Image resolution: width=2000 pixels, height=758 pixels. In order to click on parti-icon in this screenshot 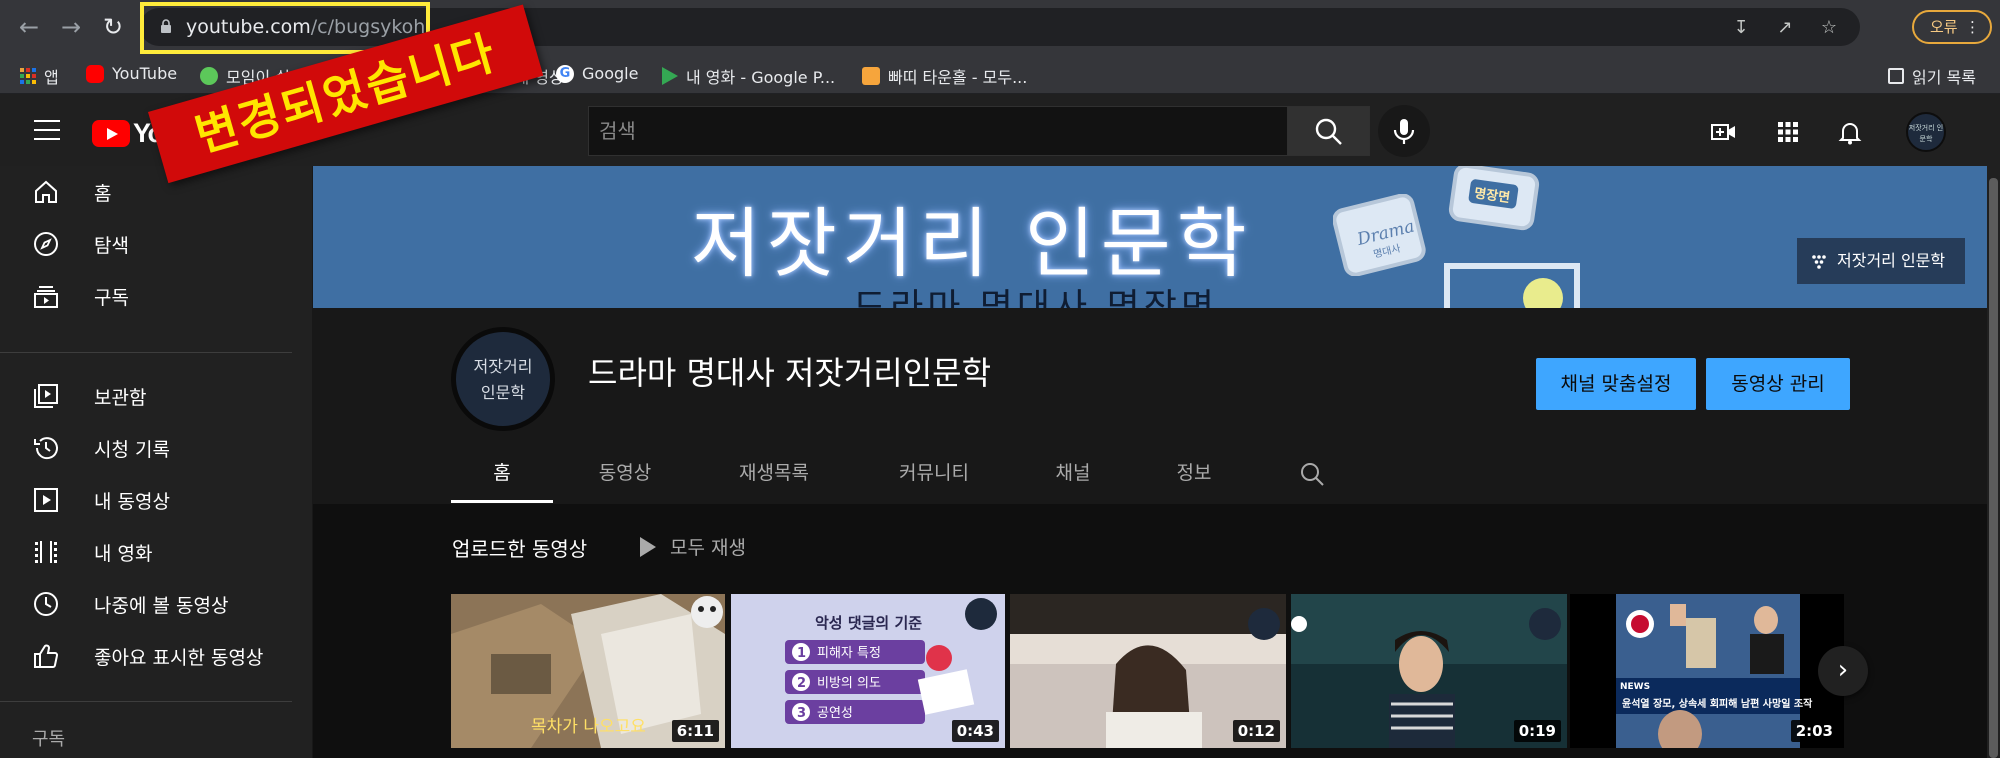, I will do `click(871, 76)`.